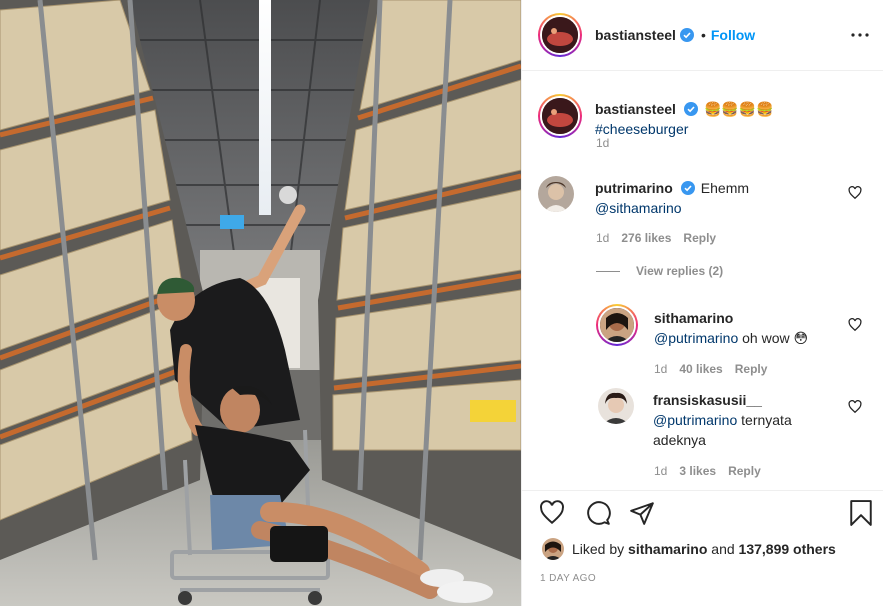 This screenshot has width=883, height=606. I want to click on caption: bastiansteel 🍔🍔🍔🍔 #cheeseburger, so click(701, 116).